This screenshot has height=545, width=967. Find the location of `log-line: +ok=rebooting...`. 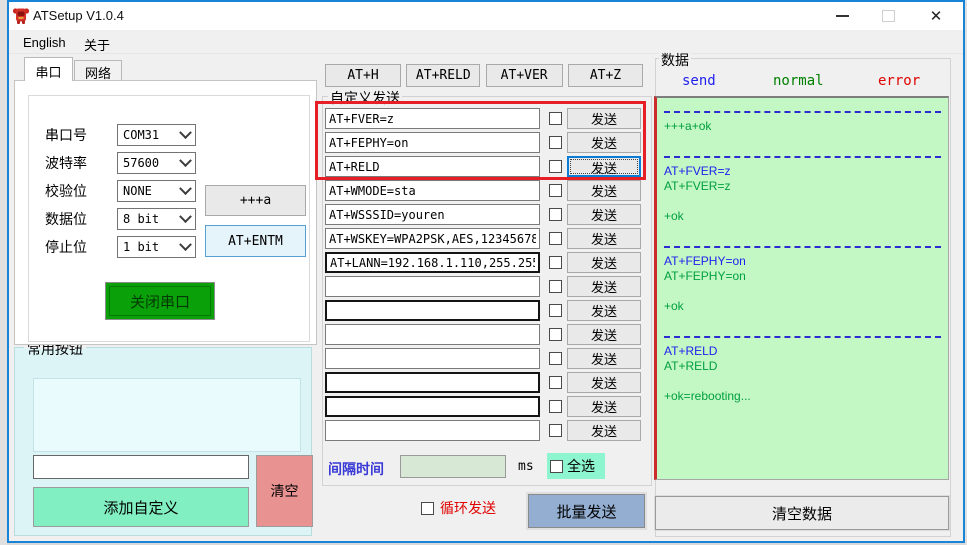

log-line: +ok=rebooting... is located at coordinates (707, 396).